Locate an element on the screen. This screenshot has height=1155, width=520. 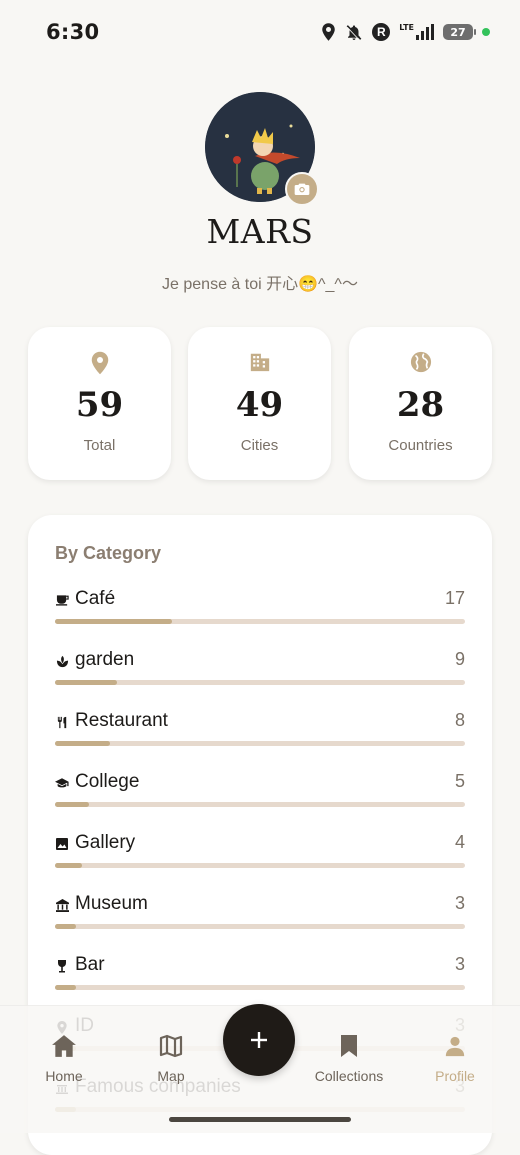
nav-label: Home is located at coordinates (64, 1076).